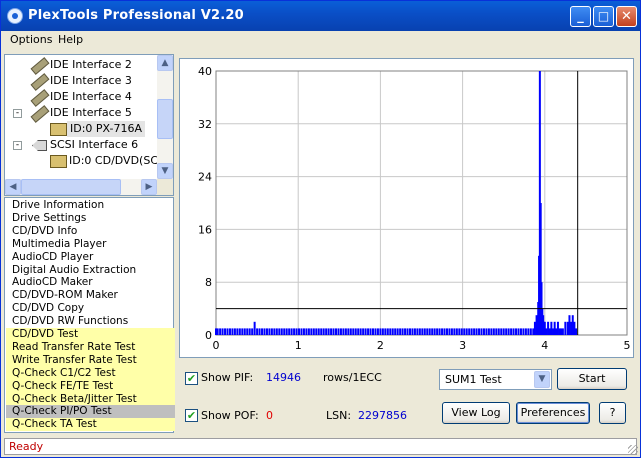 The height and width of the screenshot is (458, 641). Describe the element at coordinates (52, 282) in the screenshot. I see `function-list-item: AudioCD Maker` at that location.